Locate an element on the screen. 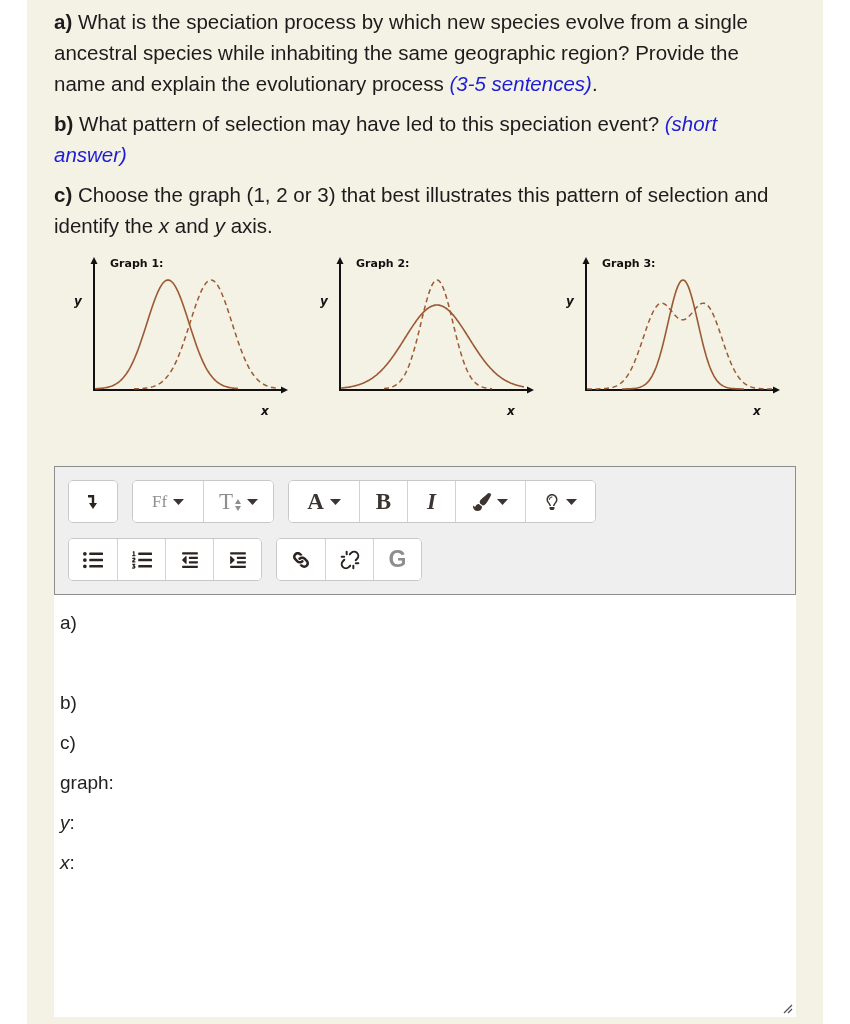 The height and width of the screenshot is (1024, 850). lightbulb-icon is located at coordinates (552, 501).